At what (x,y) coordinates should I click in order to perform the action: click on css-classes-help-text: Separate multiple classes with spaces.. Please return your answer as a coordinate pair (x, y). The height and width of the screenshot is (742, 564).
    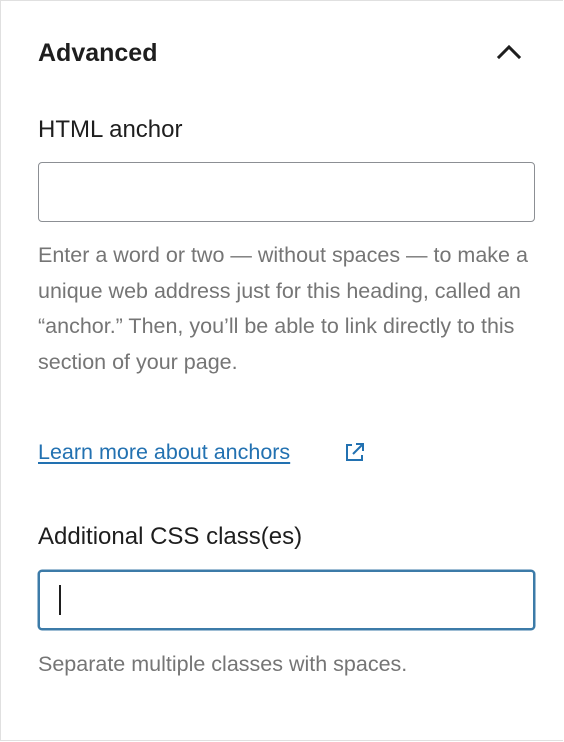
    Looking at the image, I should click on (223, 664).